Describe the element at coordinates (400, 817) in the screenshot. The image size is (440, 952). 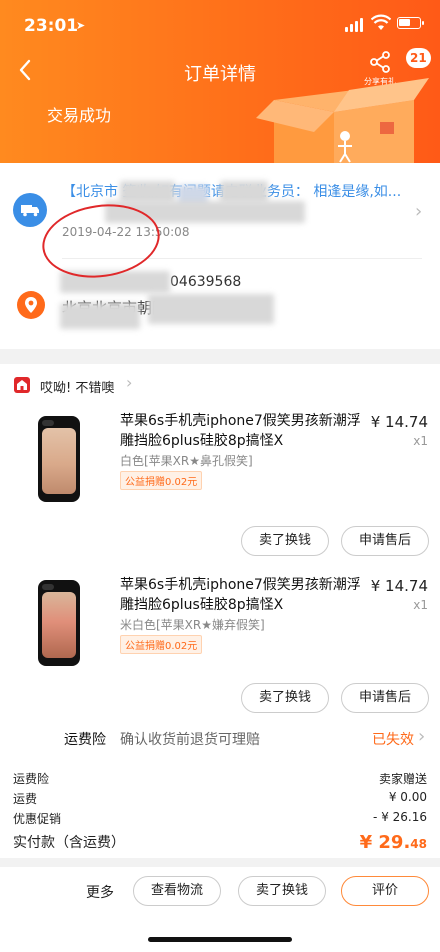
I see `summary-value: - ¥ 26.16` at that location.